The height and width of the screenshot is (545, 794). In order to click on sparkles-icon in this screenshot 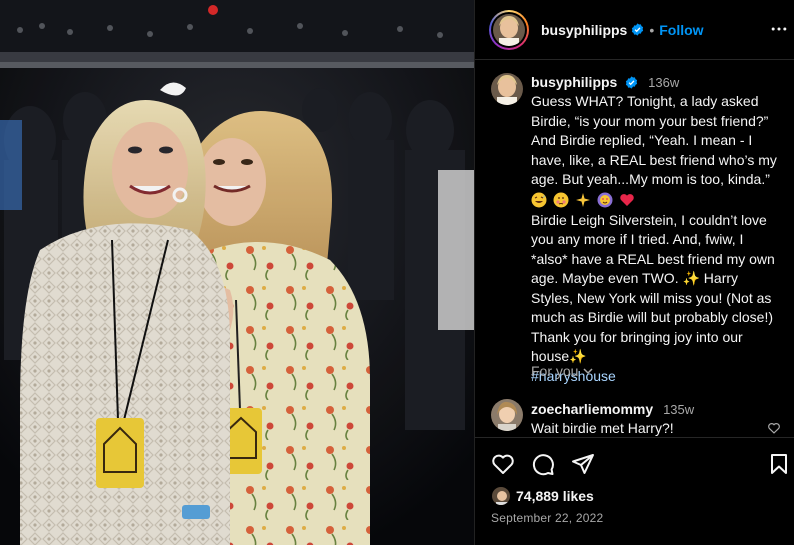, I will do `click(583, 200)`.